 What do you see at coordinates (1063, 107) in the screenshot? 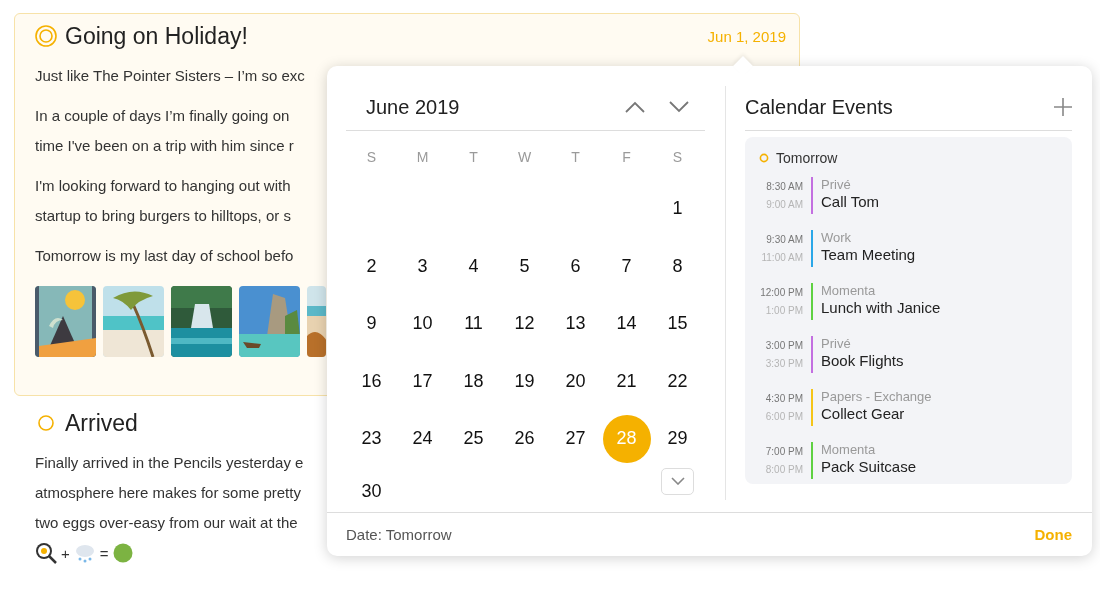
I see `add-icon` at bounding box center [1063, 107].